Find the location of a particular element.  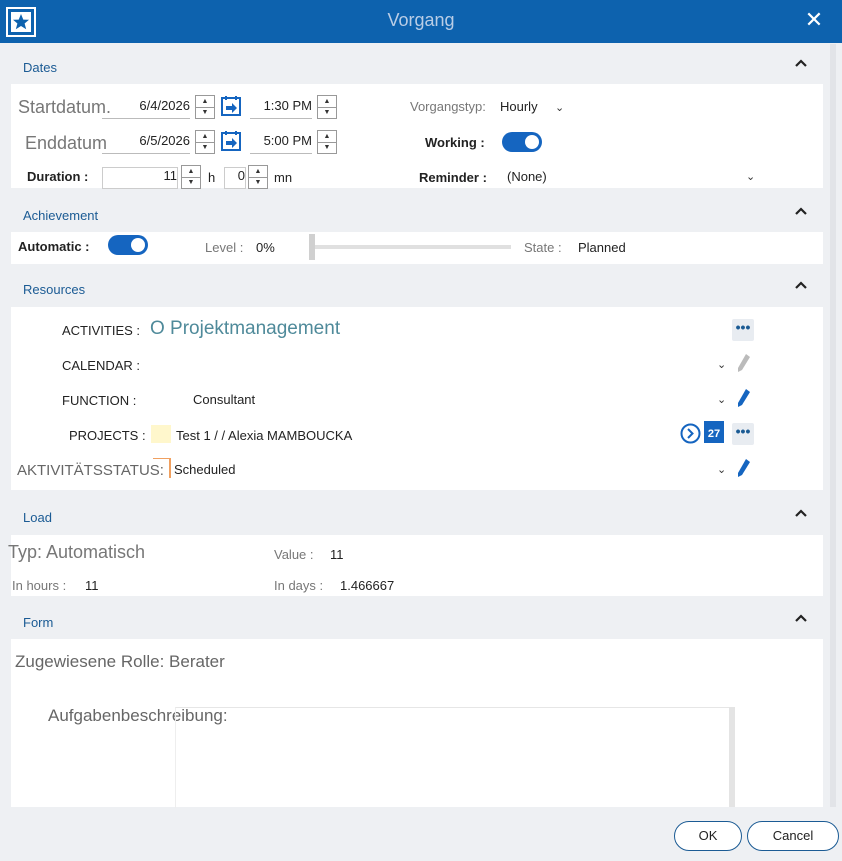

reminder-label: Reminder : is located at coordinates (453, 177).